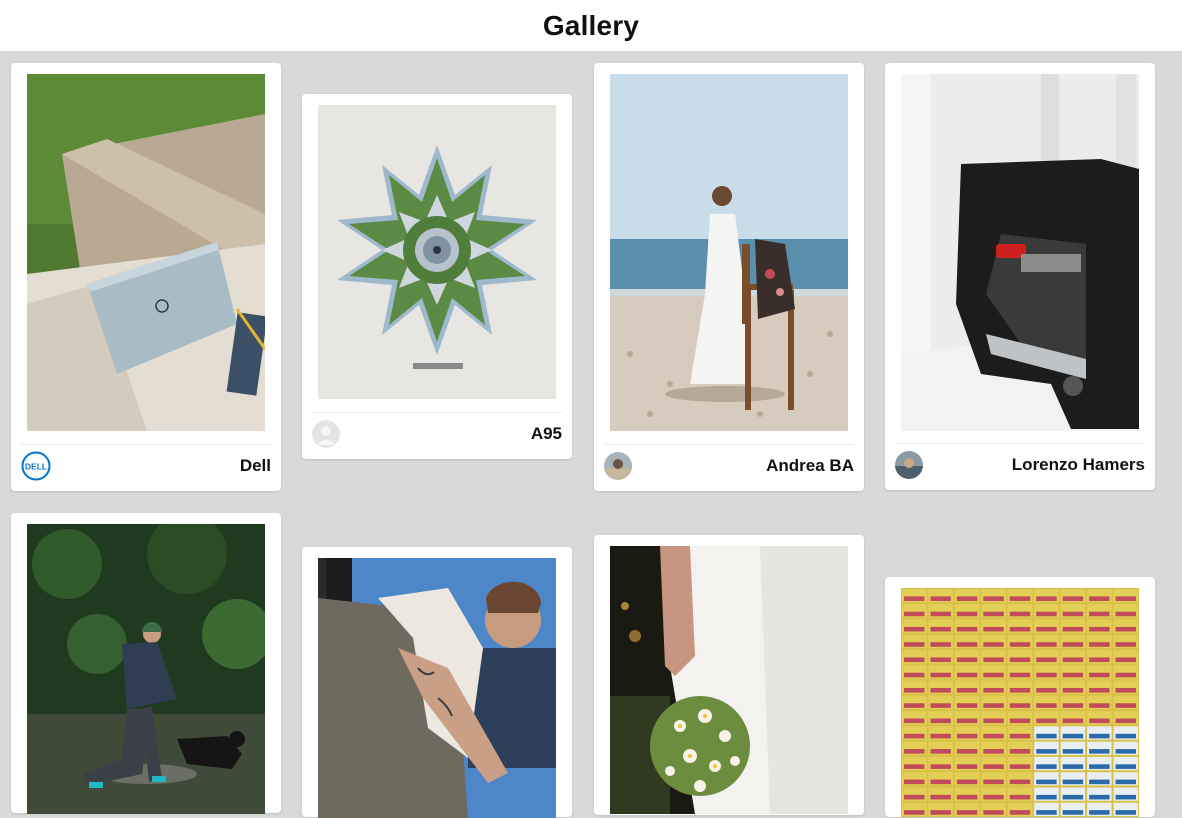 Image resolution: width=1182 pixels, height=818 pixels. I want to click on page-title: Gallery, so click(591, 25).